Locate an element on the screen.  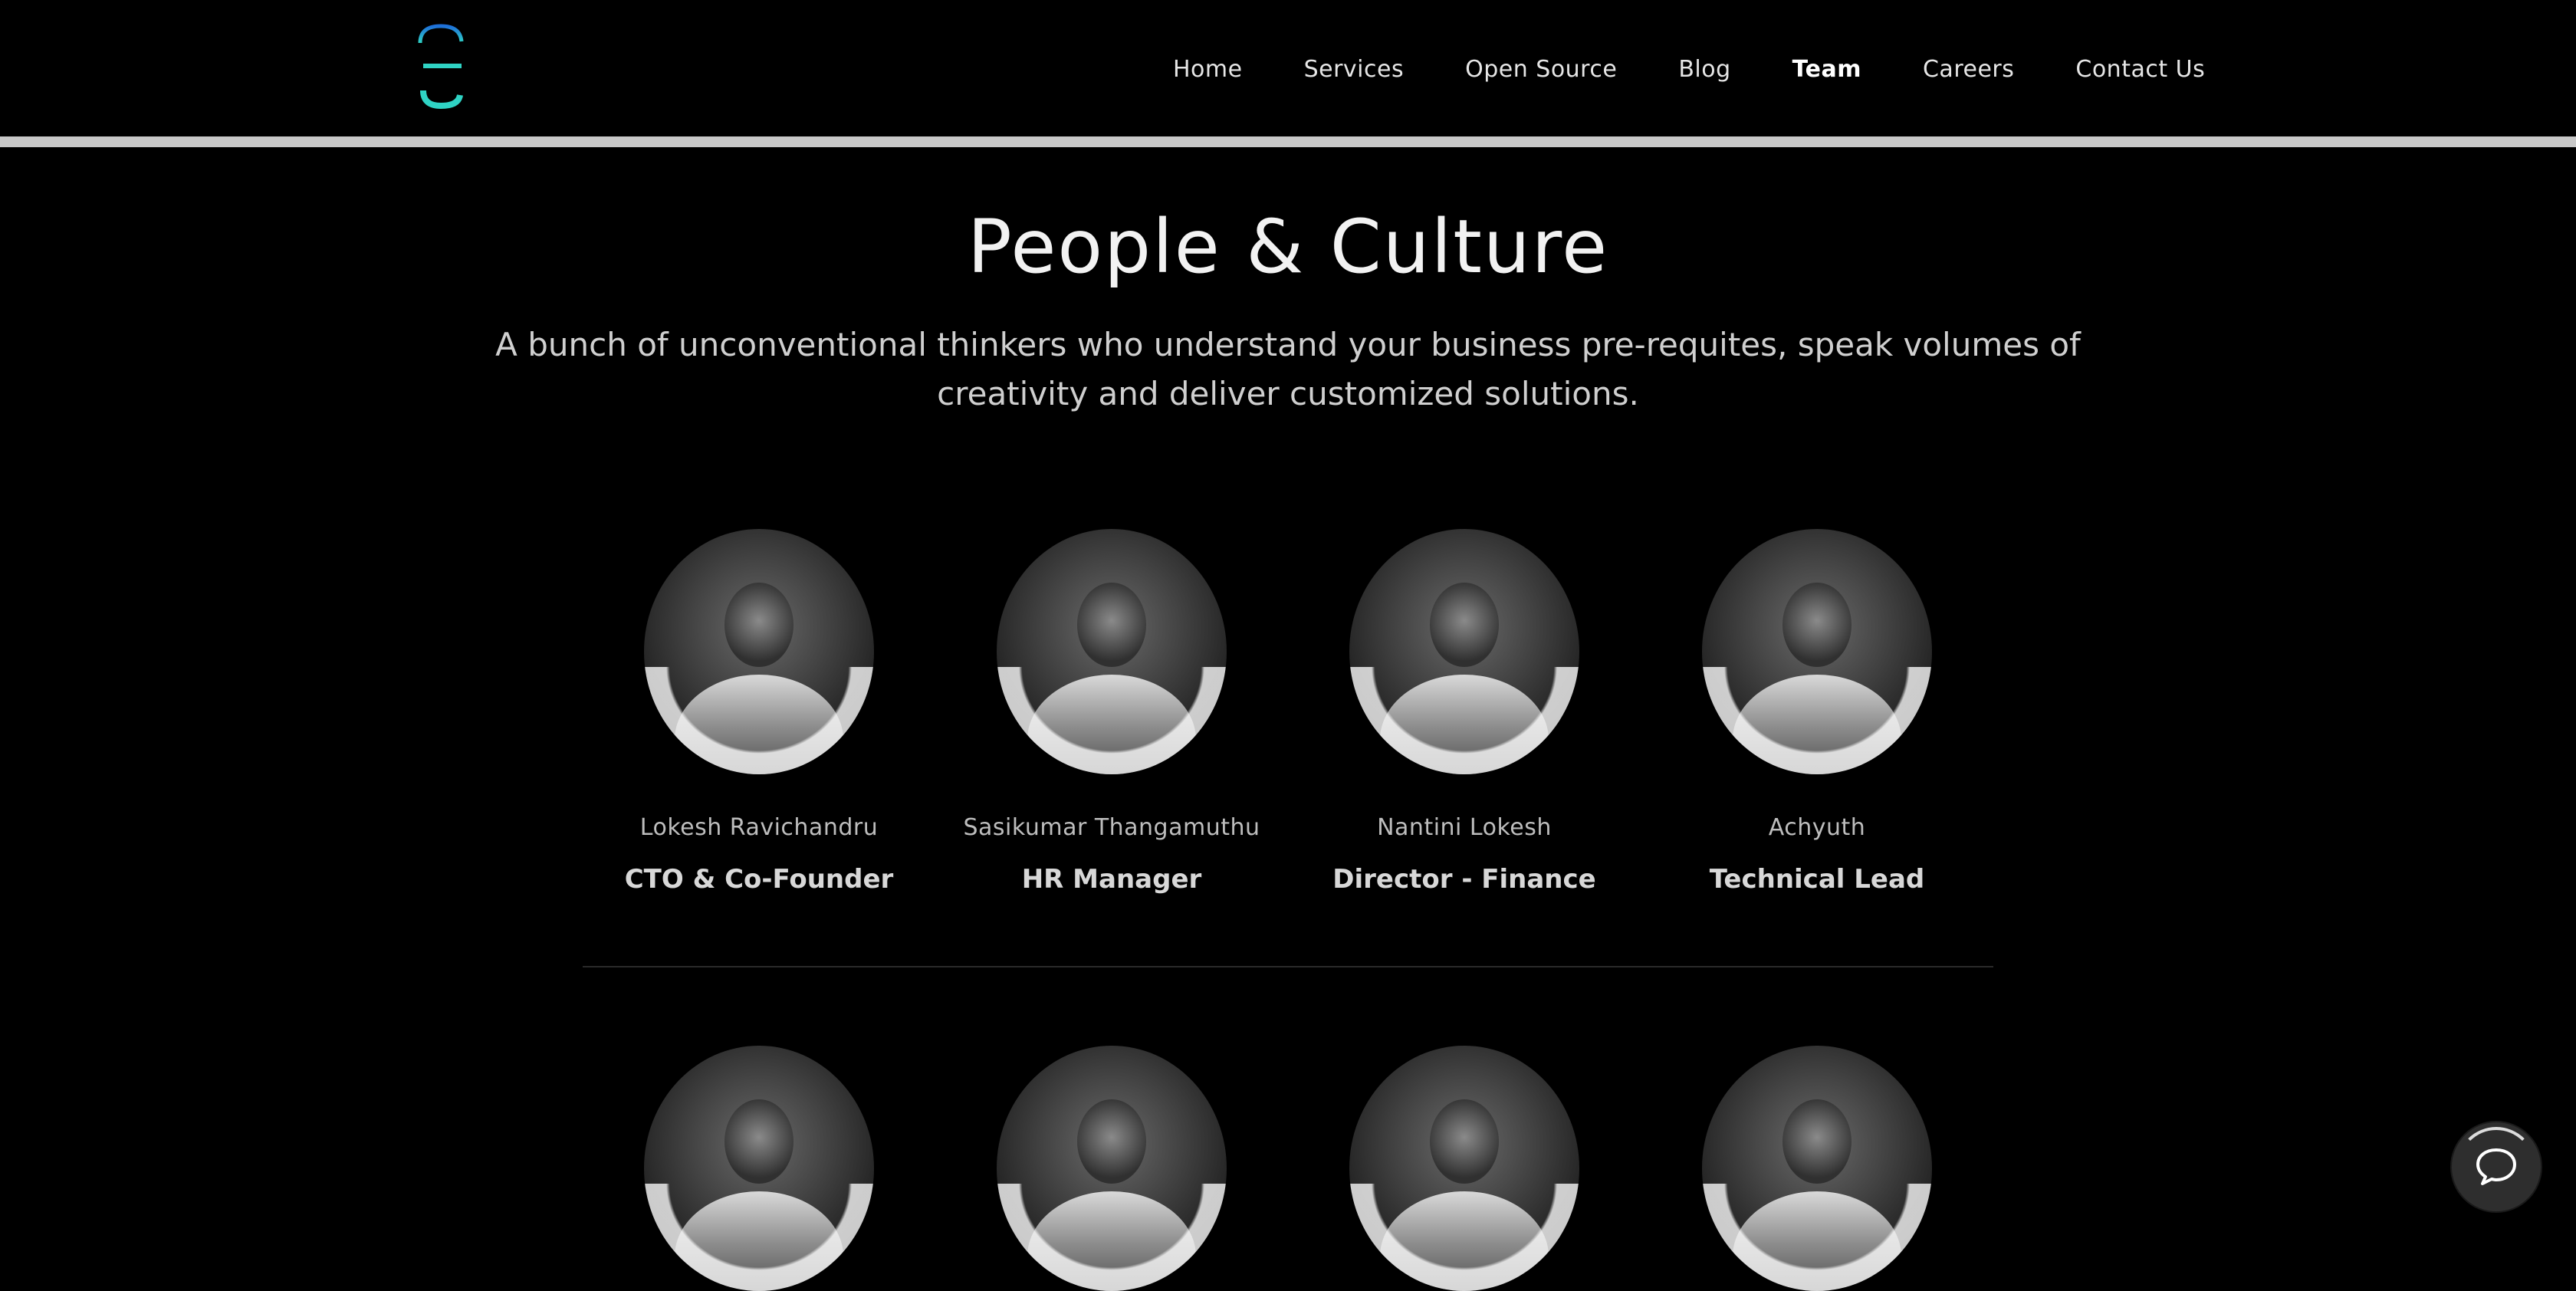
member-name: Nantini Lokesh is located at coordinates (1464, 827).